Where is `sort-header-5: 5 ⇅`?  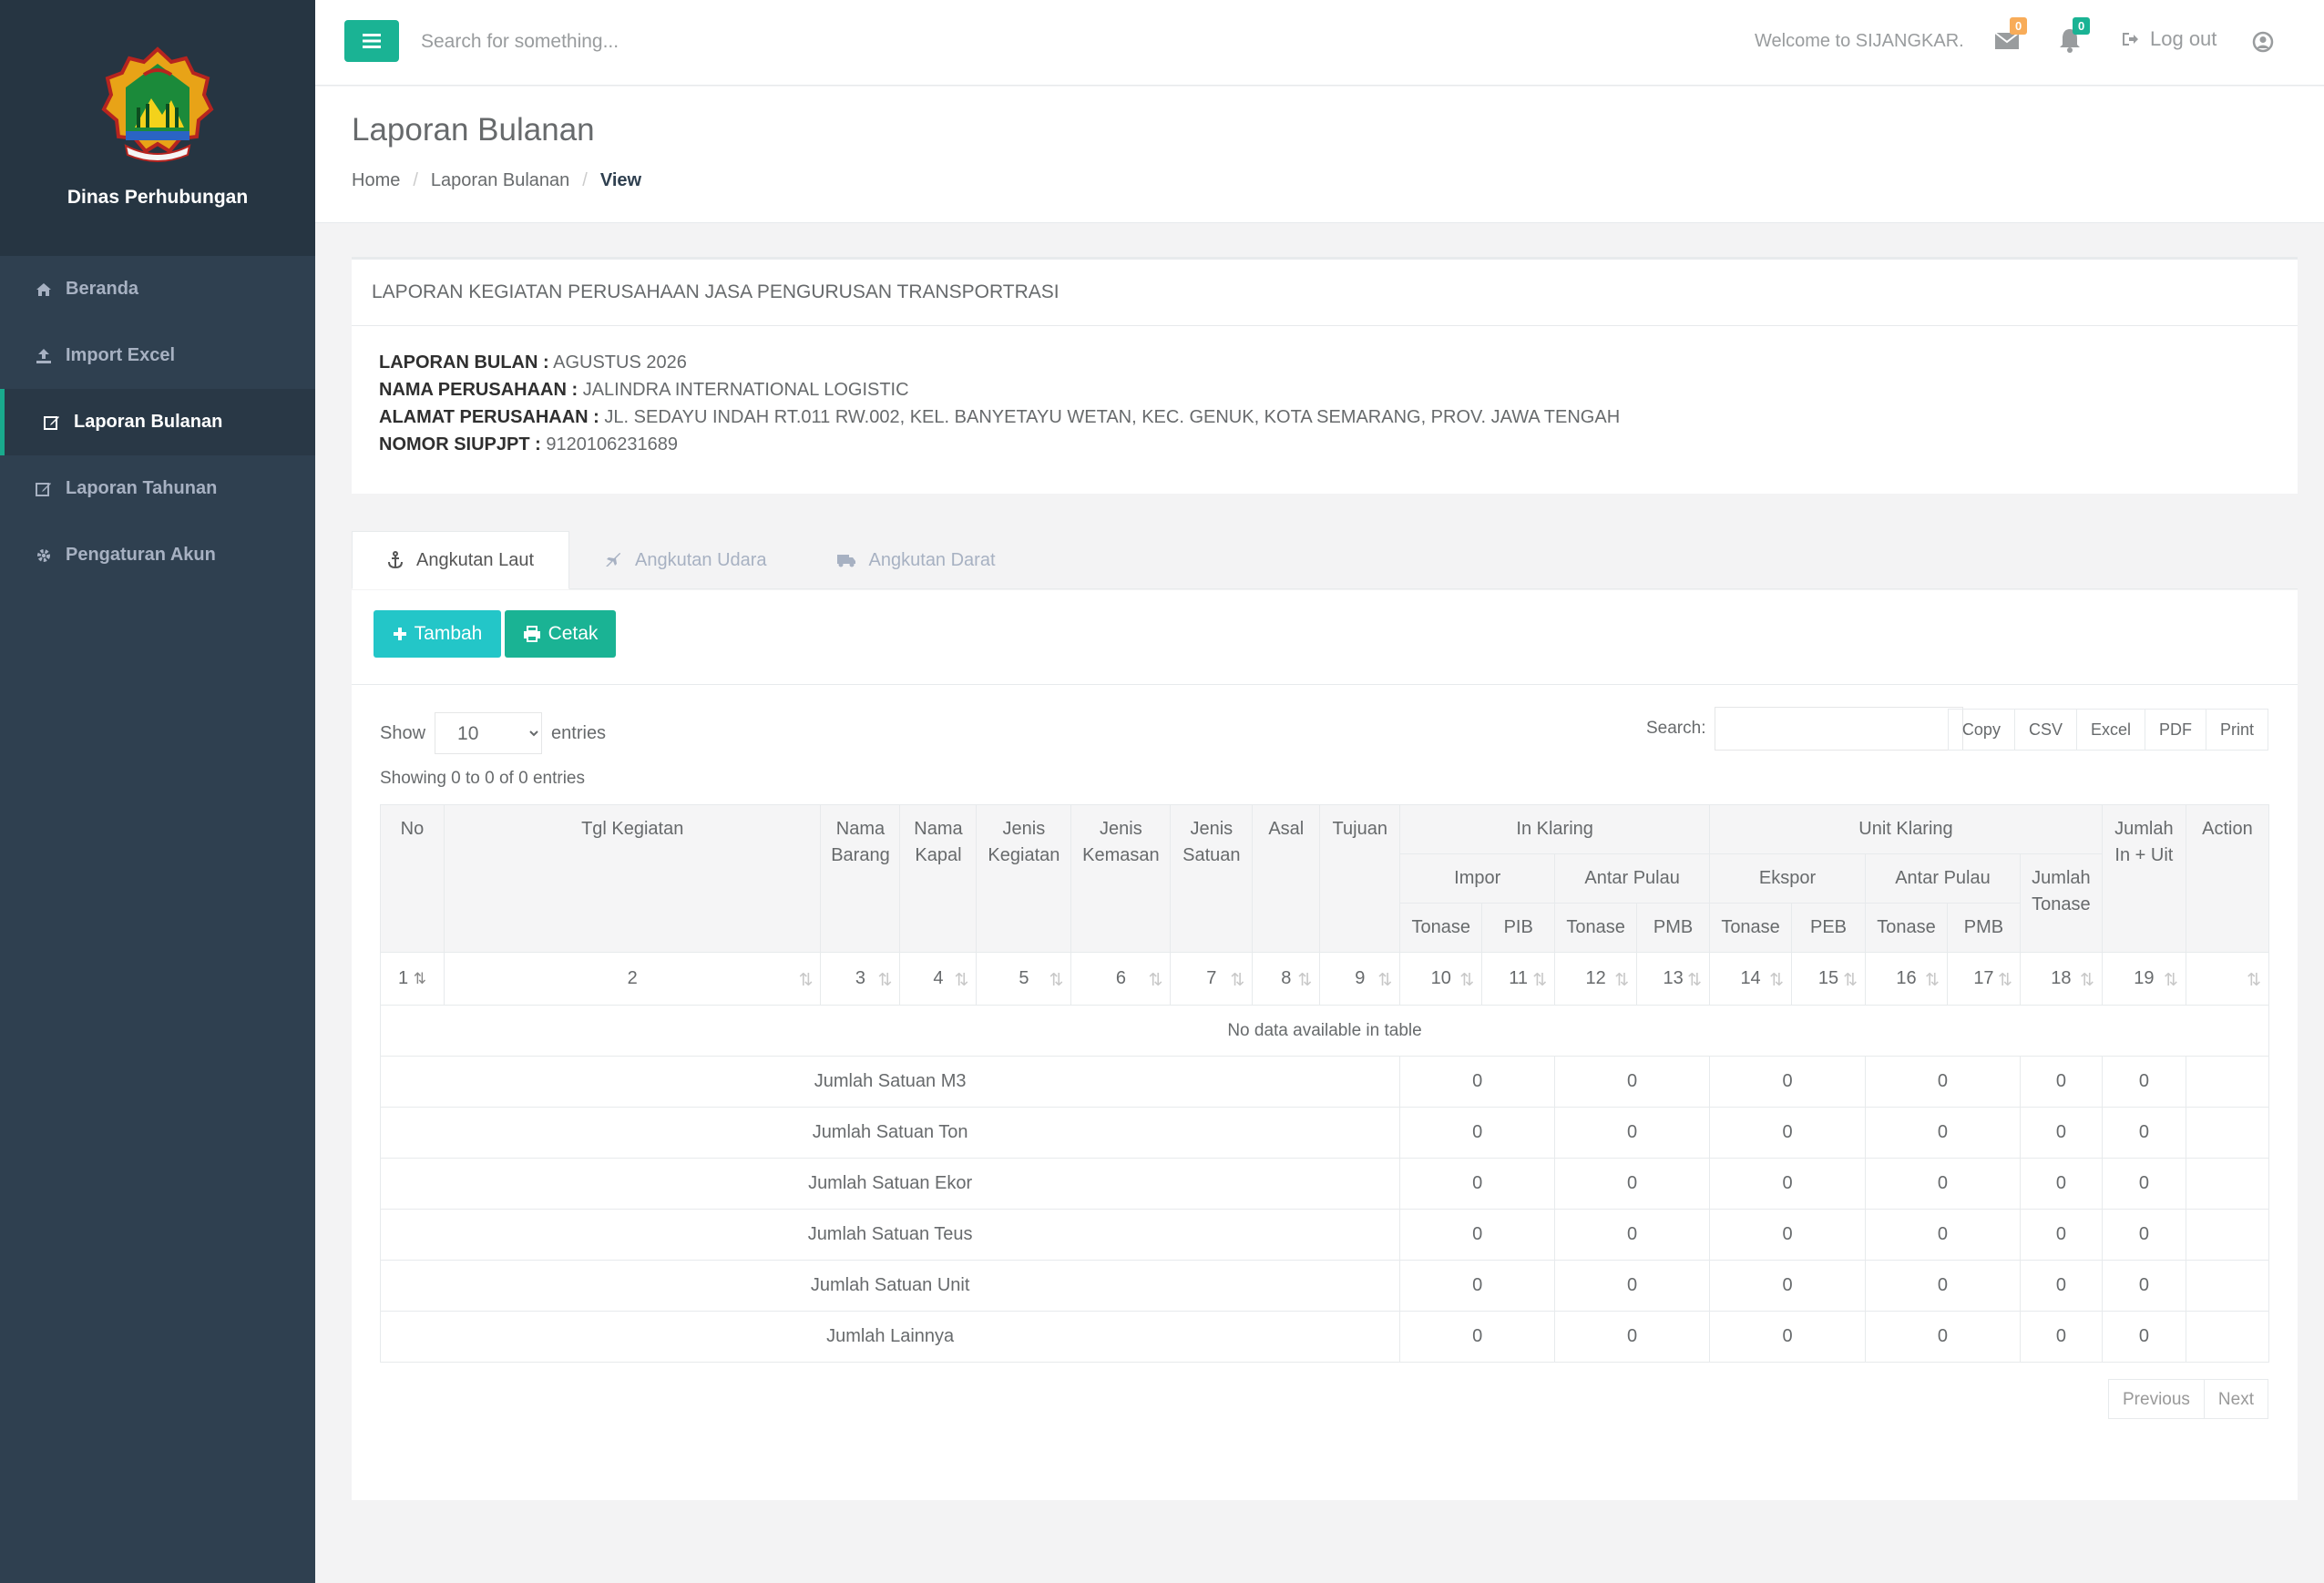 sort-header-5: 5 ⇅ is located at coordinates (1024, 979).